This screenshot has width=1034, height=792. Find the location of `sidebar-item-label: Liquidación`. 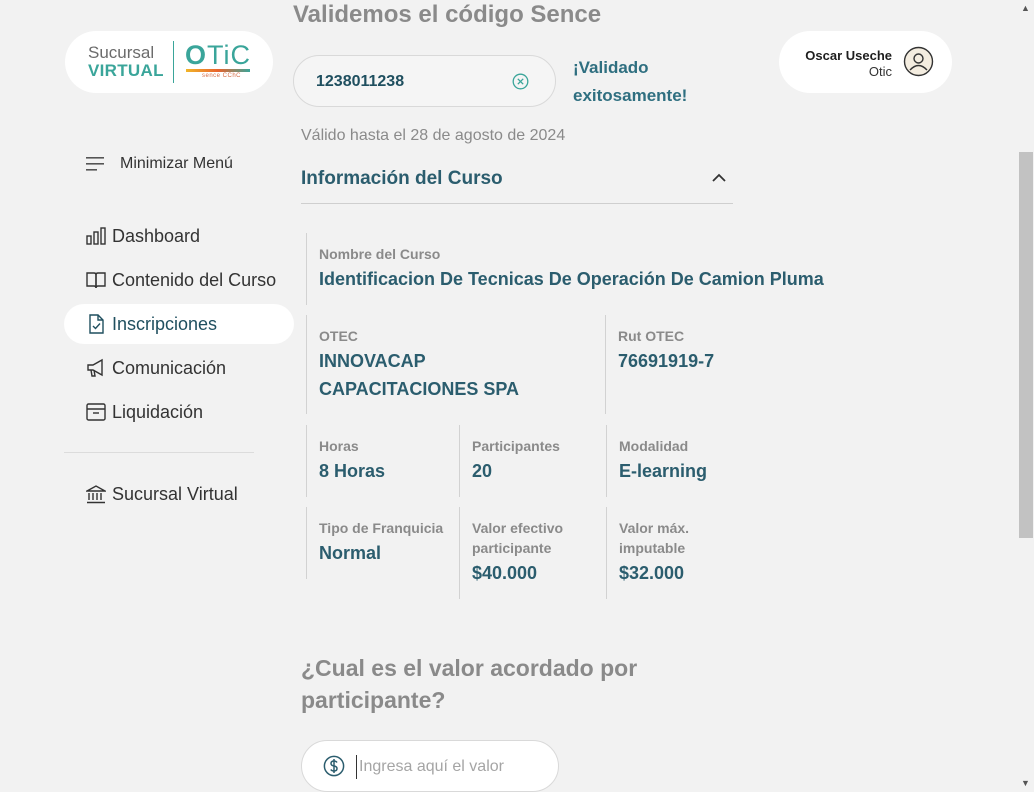

sidebar-item-label: Liquidación is located at coordinates (158, 411).